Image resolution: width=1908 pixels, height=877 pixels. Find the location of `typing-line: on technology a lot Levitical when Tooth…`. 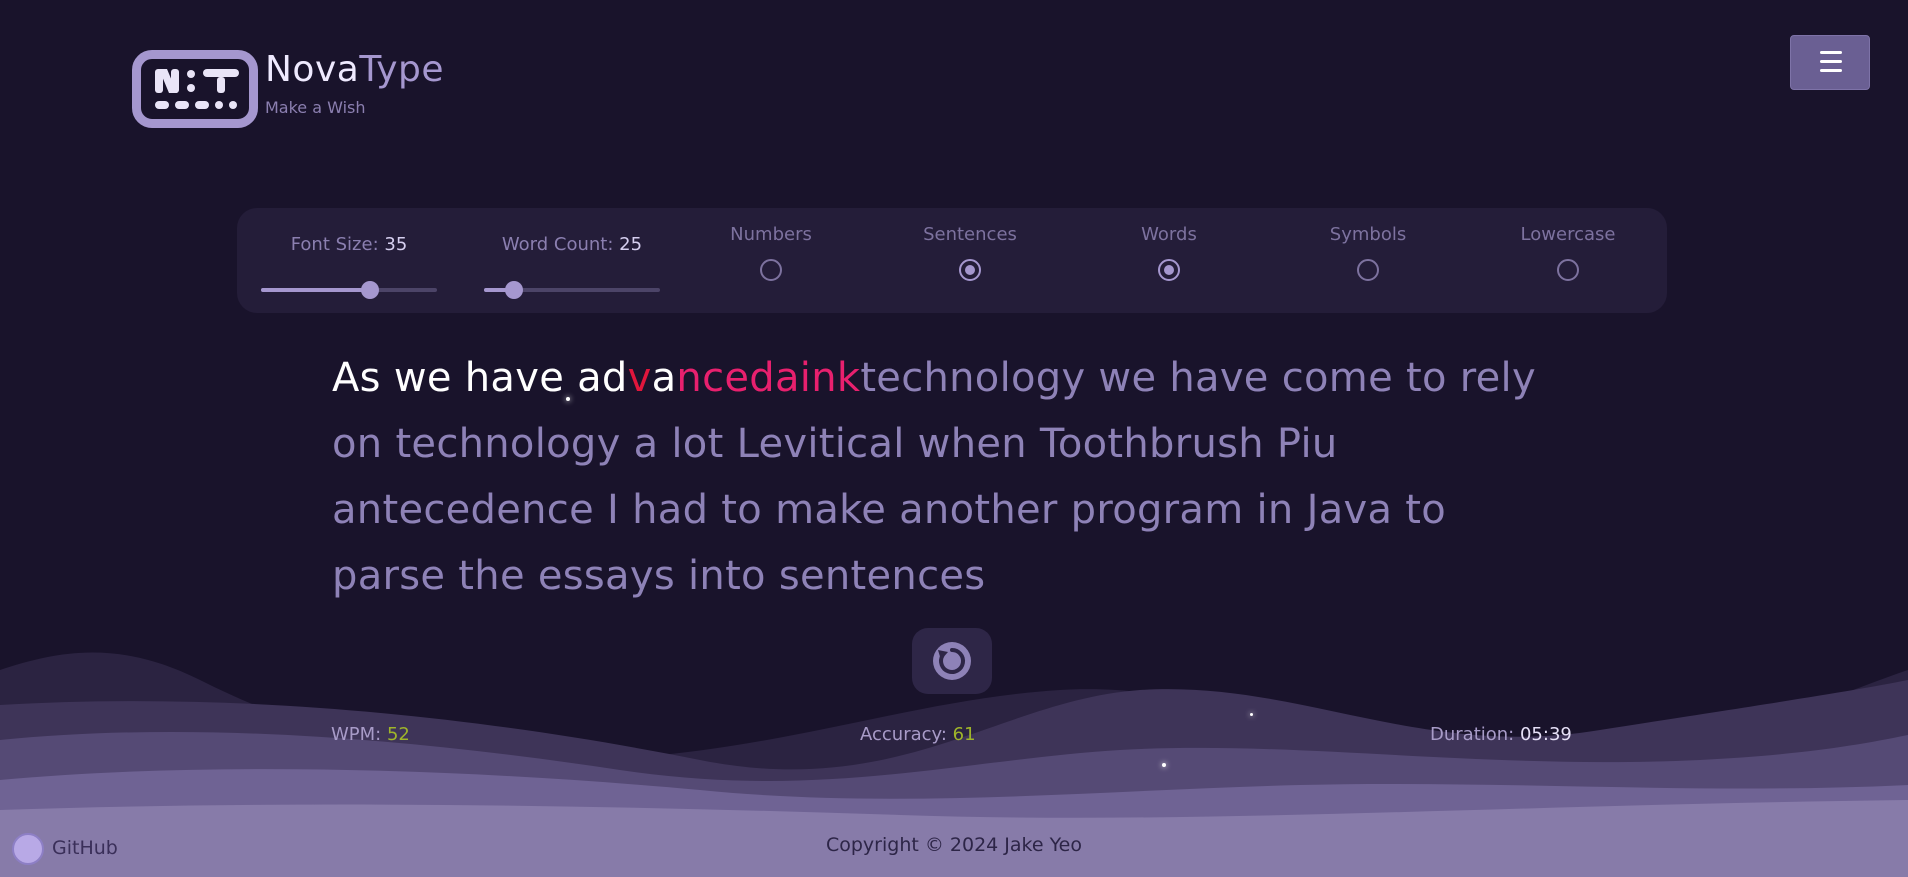

typing-line: on technology a lot Levitical when Tooth… is located at coordinates (835, 444).